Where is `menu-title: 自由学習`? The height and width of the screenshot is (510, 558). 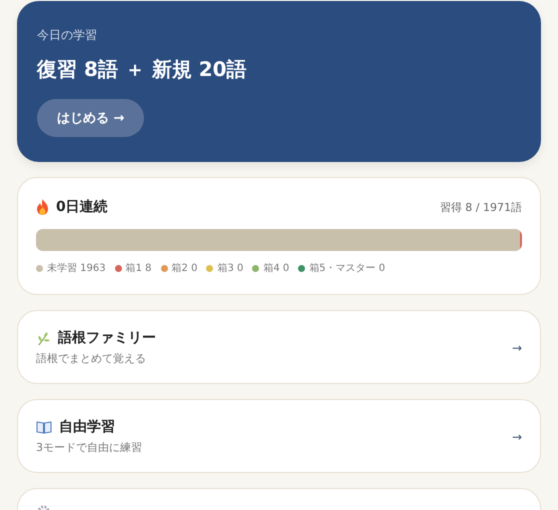 menu-title: 自由学習 is located at coordinates (87, 427).